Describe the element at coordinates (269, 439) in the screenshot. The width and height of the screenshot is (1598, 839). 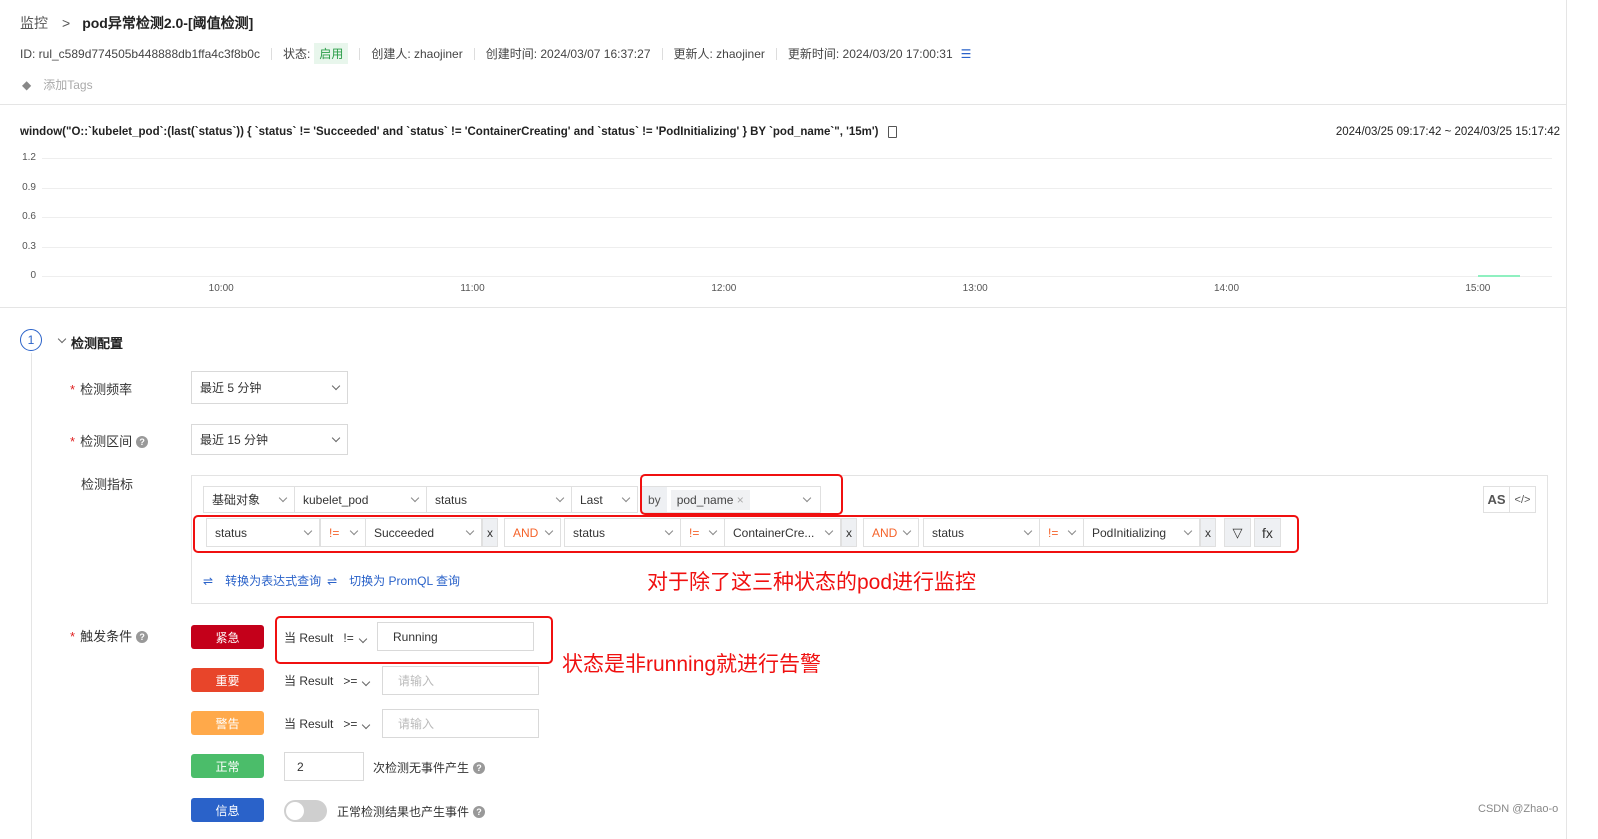
I see `range-select: 最近 15 分钟` at that location.